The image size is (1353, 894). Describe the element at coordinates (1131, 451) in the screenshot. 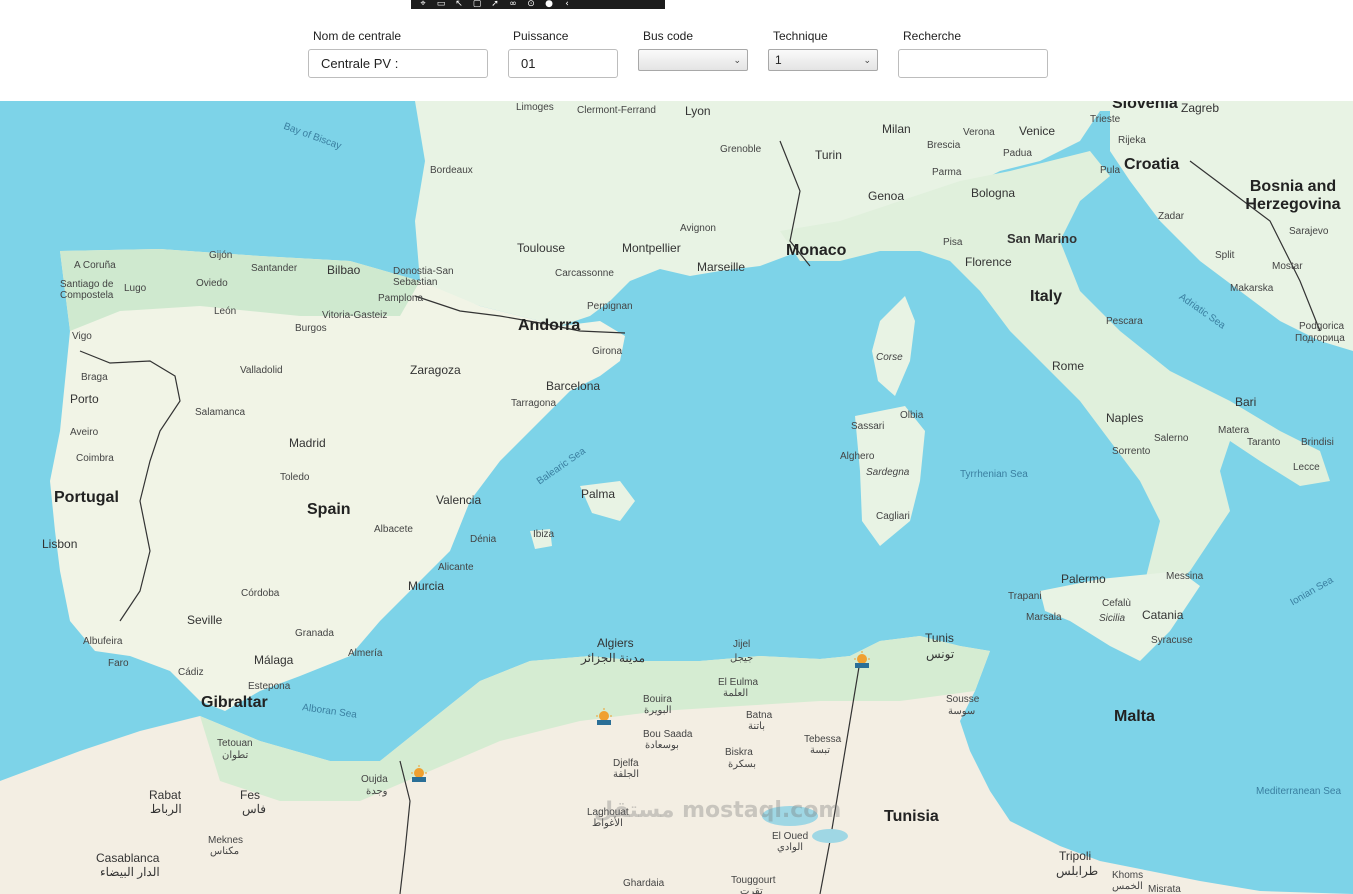

I see `city-label: Sorrento` at that location.